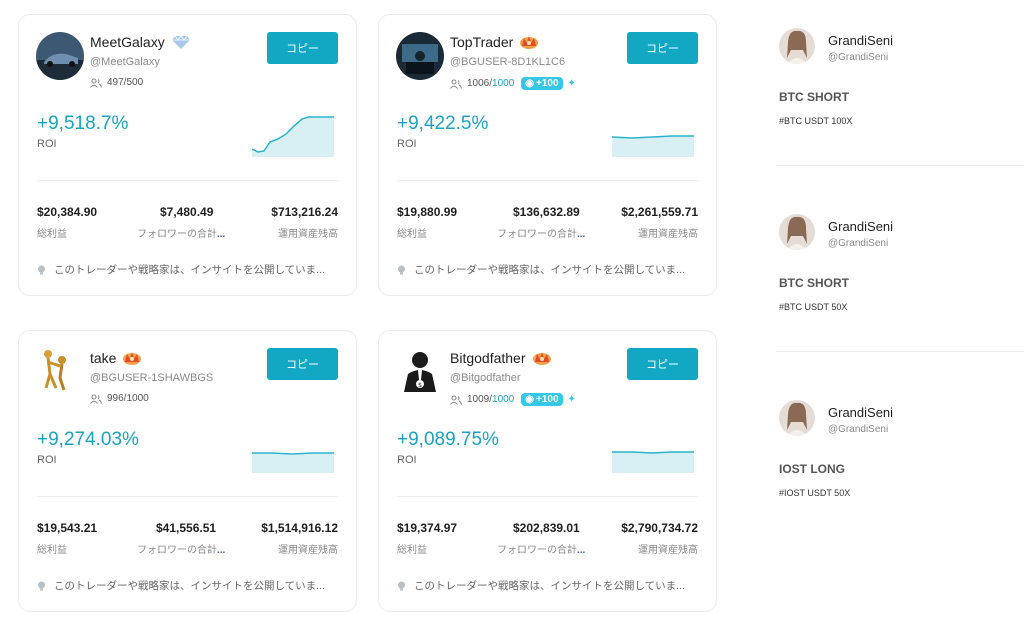 The width and height of the screenshot is (1024, 624). Describe the element at coordinates (513, 83) in the screenshot. I see `follower-count: 1006/1000 ◉ +100 ✦` at that location.